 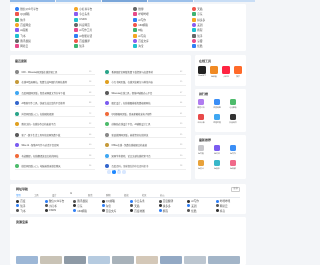 What do you see at coordinates (20, 211) in the screenshot?
I see `url-nav-link: 飞书` at bounding box center [20, 211].